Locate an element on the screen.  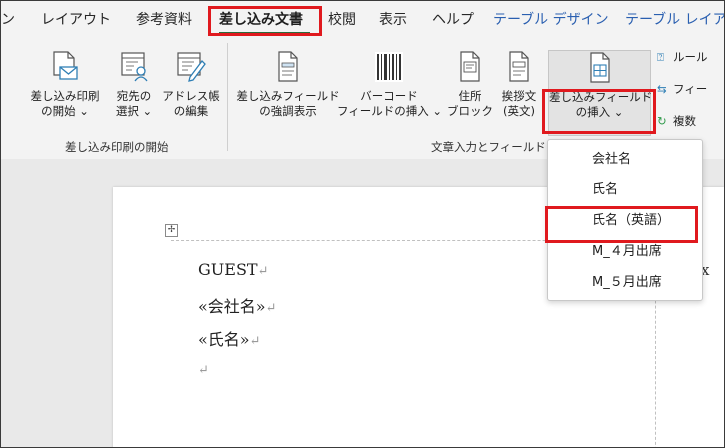
group-separator is located at coordinates (227, 97).